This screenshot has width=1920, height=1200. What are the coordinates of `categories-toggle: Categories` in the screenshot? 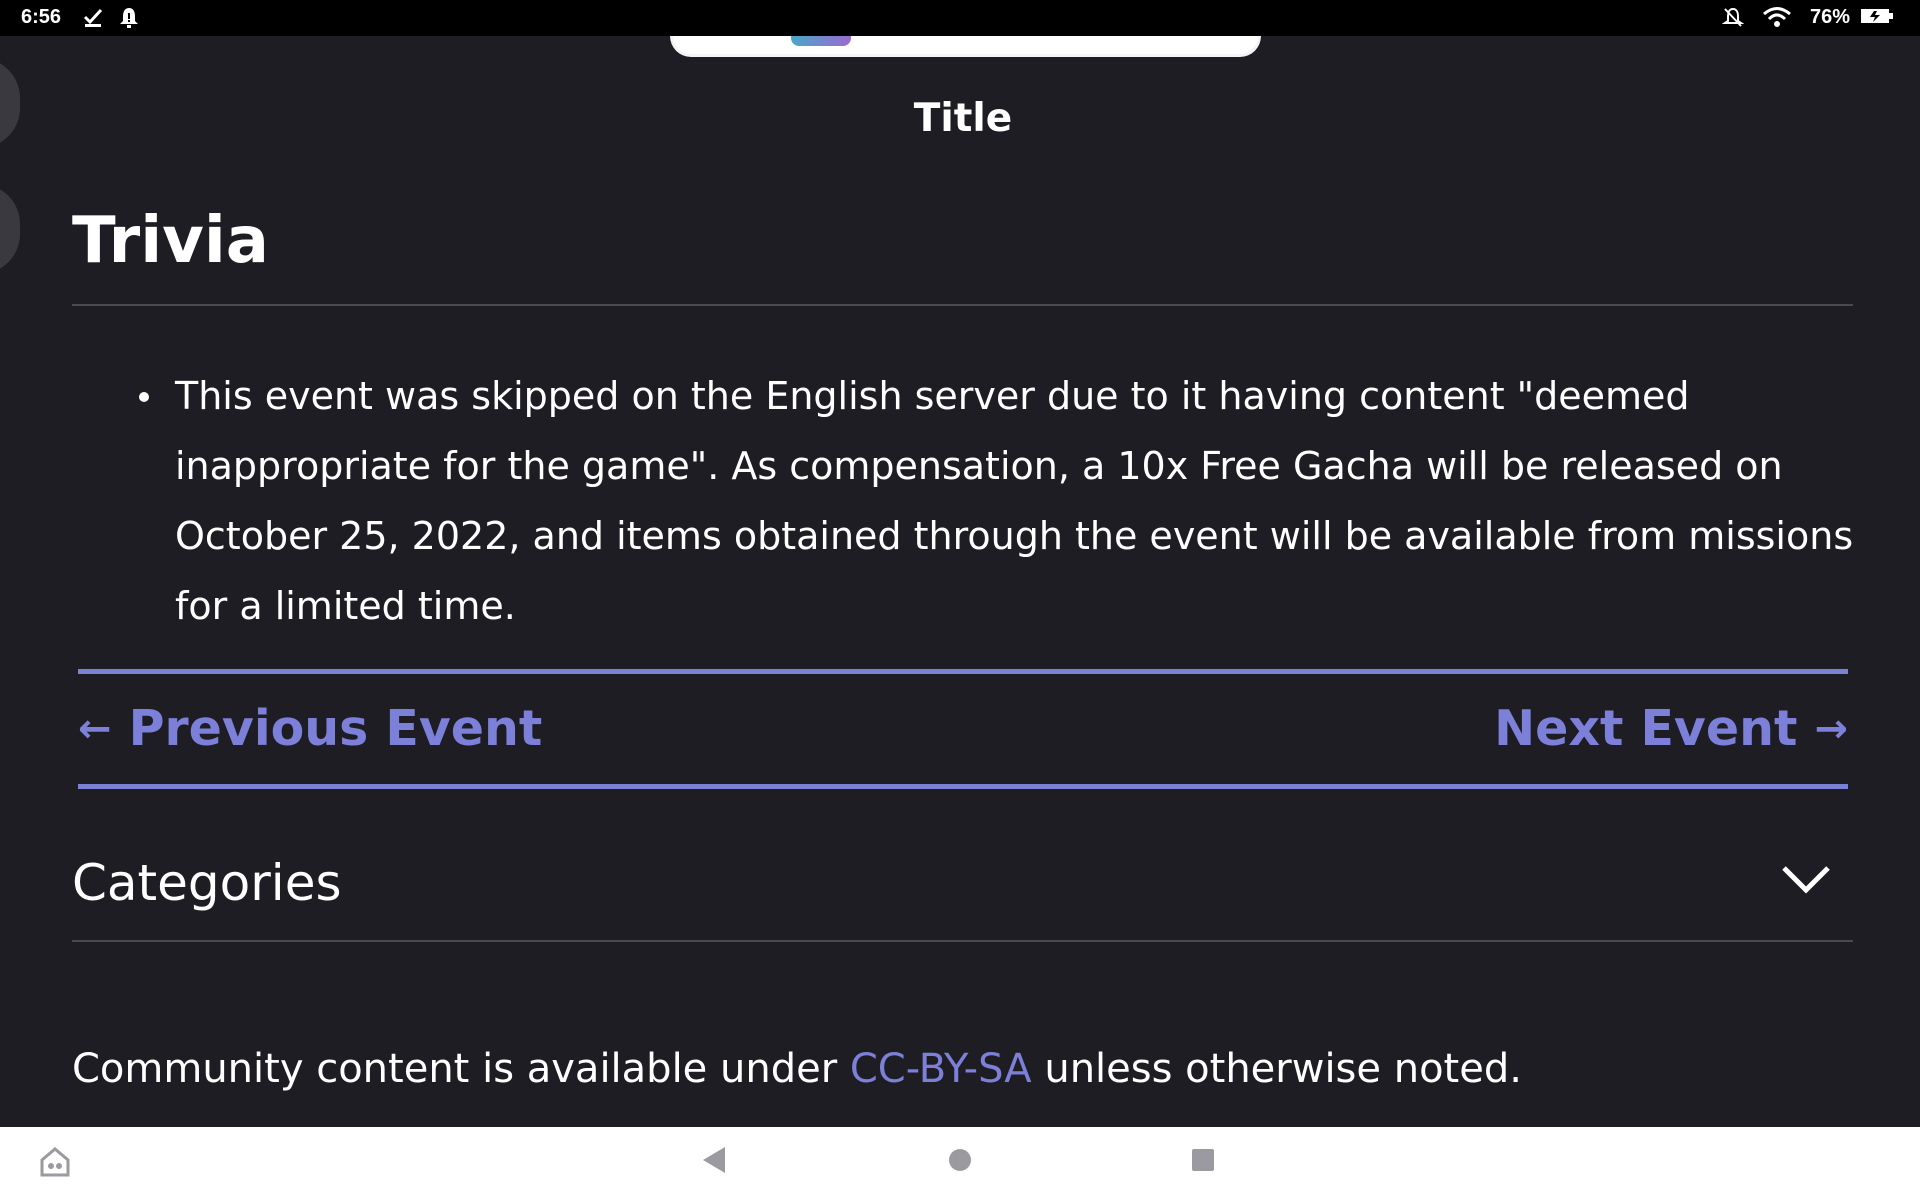 It's located at (962, 894).